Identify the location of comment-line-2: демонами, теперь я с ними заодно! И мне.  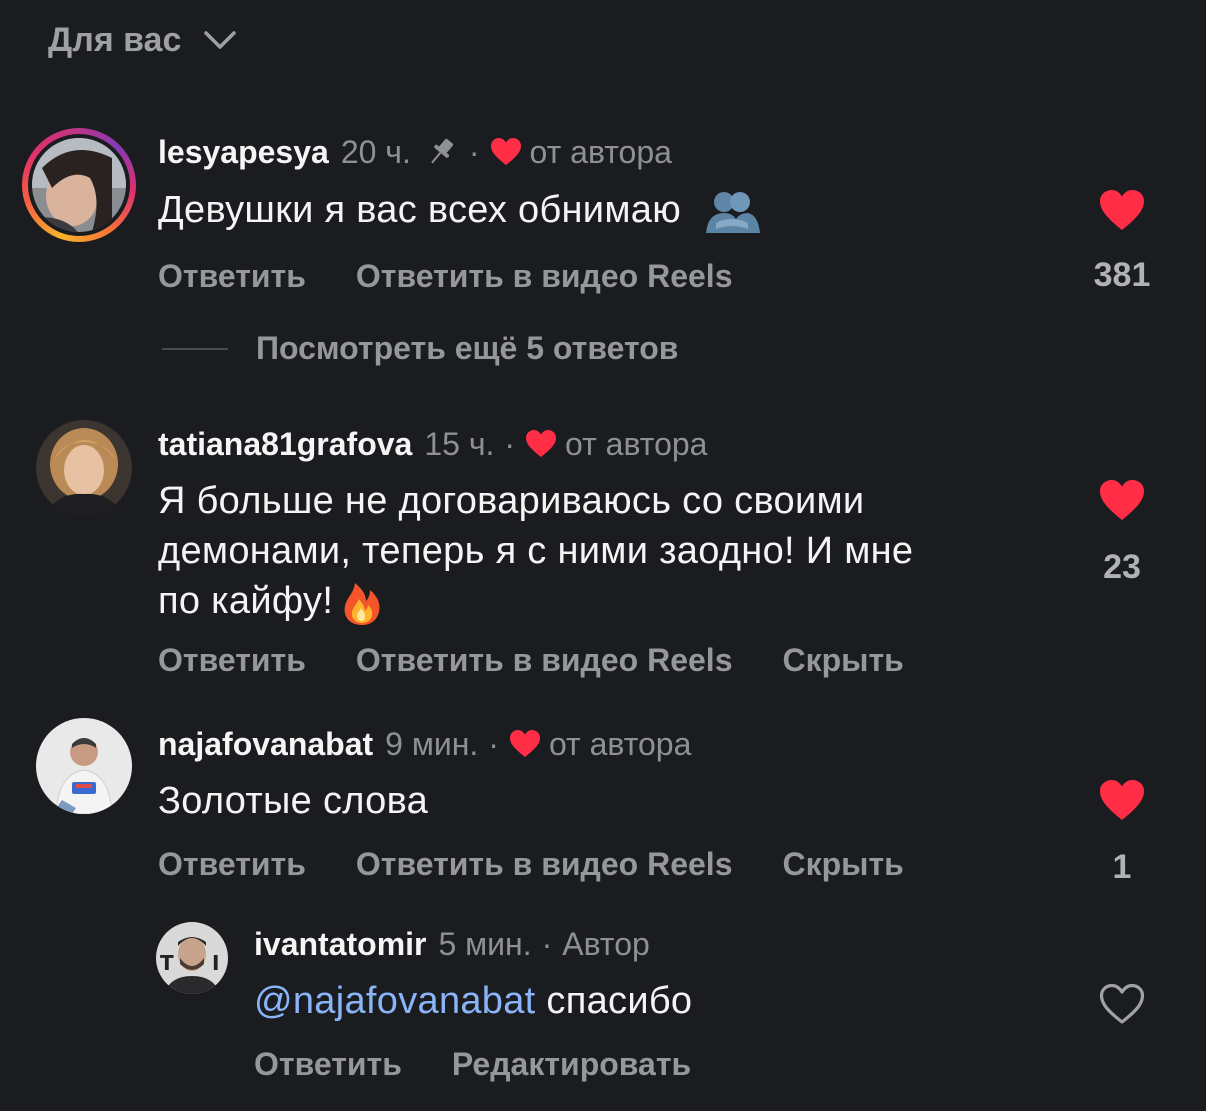
(536, 551).